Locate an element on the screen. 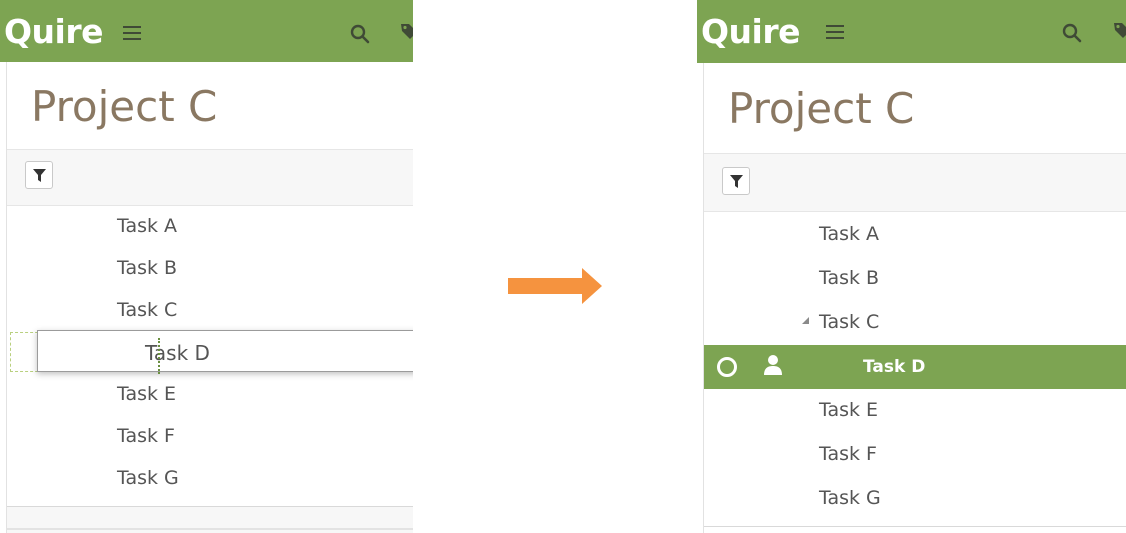 Image resolution: width=1126 pixels, height=533 pixels. drag-cursor is located at coordinates (160, 356).